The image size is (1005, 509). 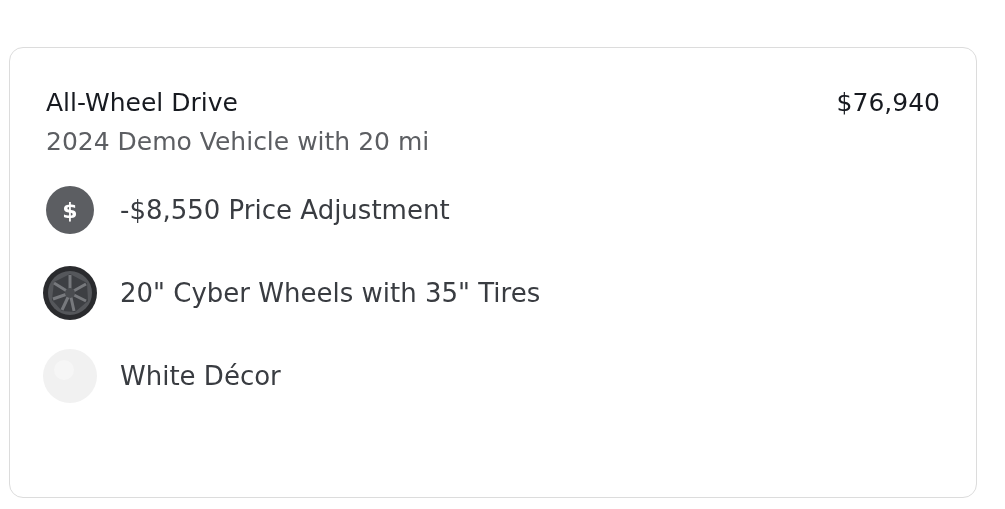 What do you see at coordinates (238, 141) in the screenshot?
I see `vehicle-subtitle: 2024 Demo Vehicle with 20 mi` at bounding box center [238, 141].